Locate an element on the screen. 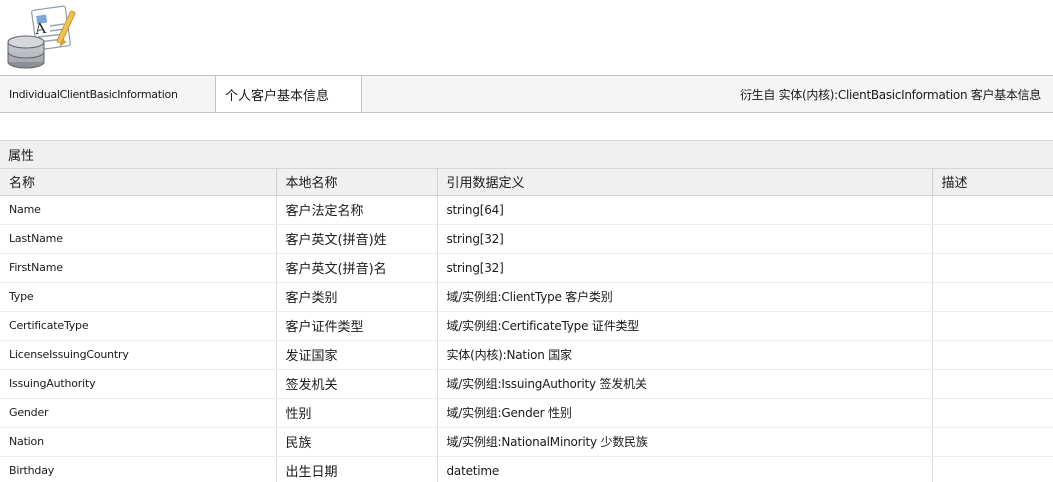  property-name: Nation is located at coordinates (138, 442).